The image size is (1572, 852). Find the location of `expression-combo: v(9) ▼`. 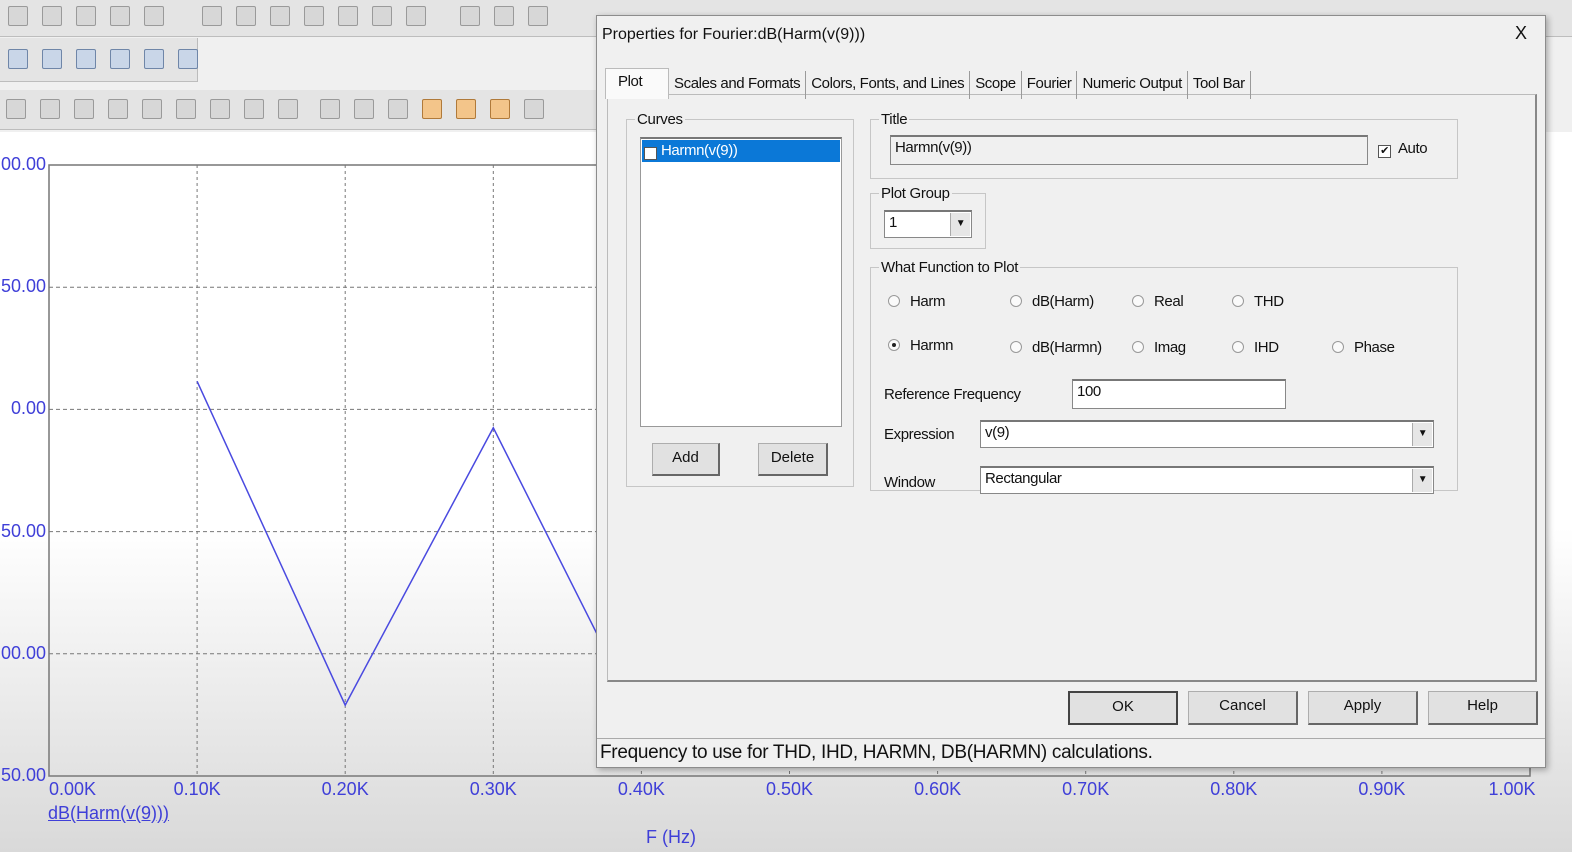

expression-combo: v(9) ▼ is located at coordinates (1207, 434).